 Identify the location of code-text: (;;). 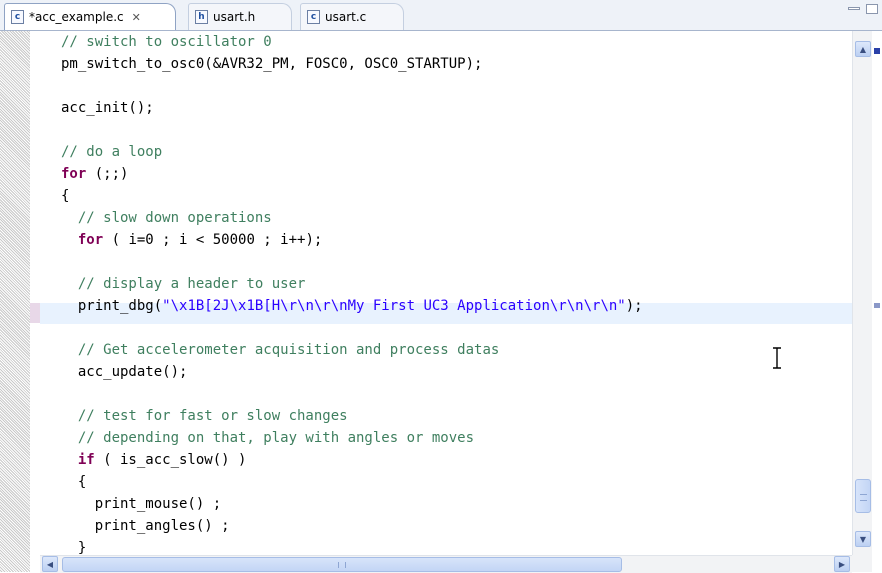
(107, 174).